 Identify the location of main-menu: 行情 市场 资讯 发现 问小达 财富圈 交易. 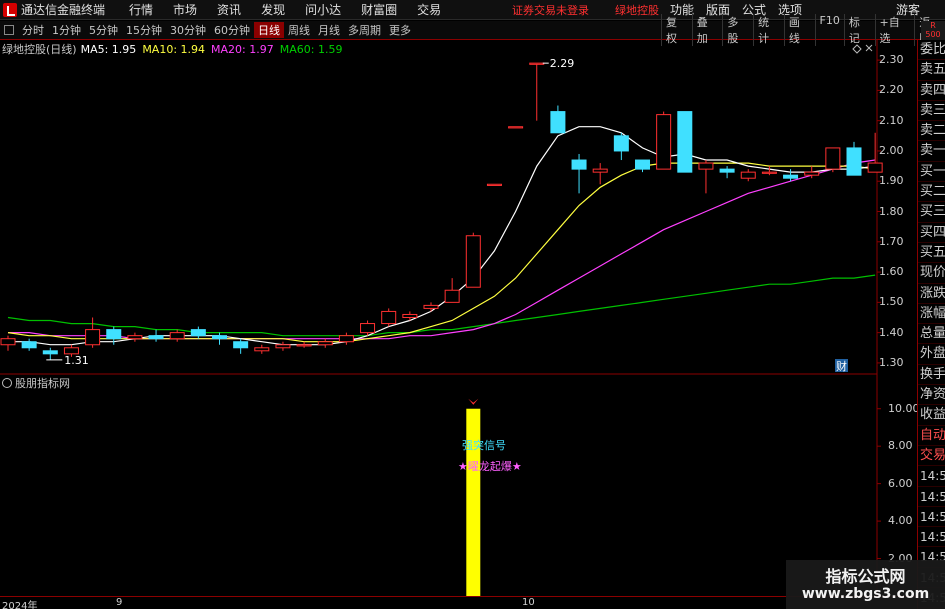
(285, 9).